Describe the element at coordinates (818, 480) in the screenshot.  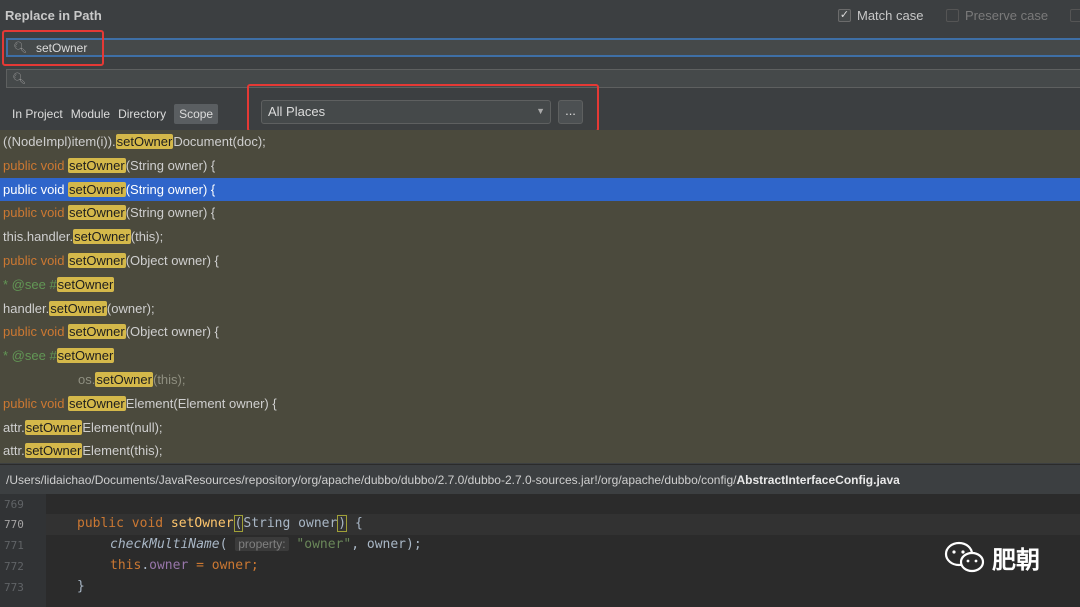
I see `file-path-name: AbstractInterfaceConfig.java` at that location.